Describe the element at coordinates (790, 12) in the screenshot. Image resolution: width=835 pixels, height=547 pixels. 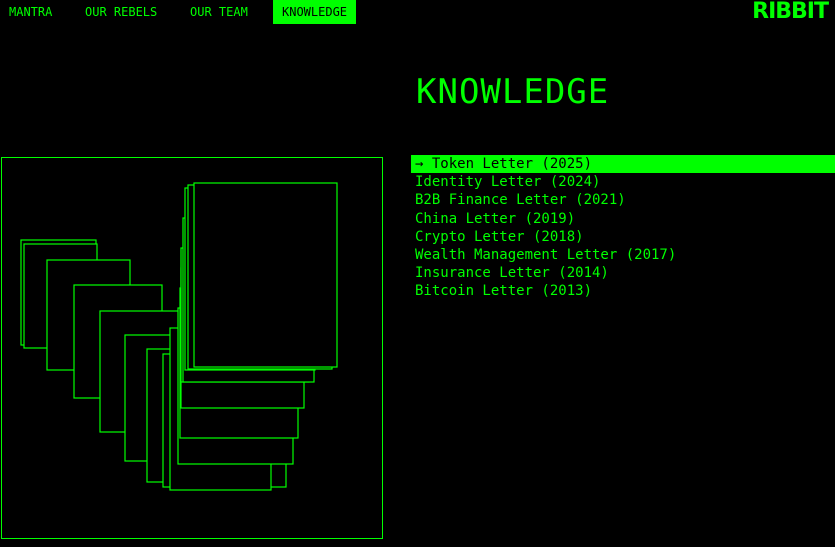
I see `ribbit-logo: RIBBIT` at that location.